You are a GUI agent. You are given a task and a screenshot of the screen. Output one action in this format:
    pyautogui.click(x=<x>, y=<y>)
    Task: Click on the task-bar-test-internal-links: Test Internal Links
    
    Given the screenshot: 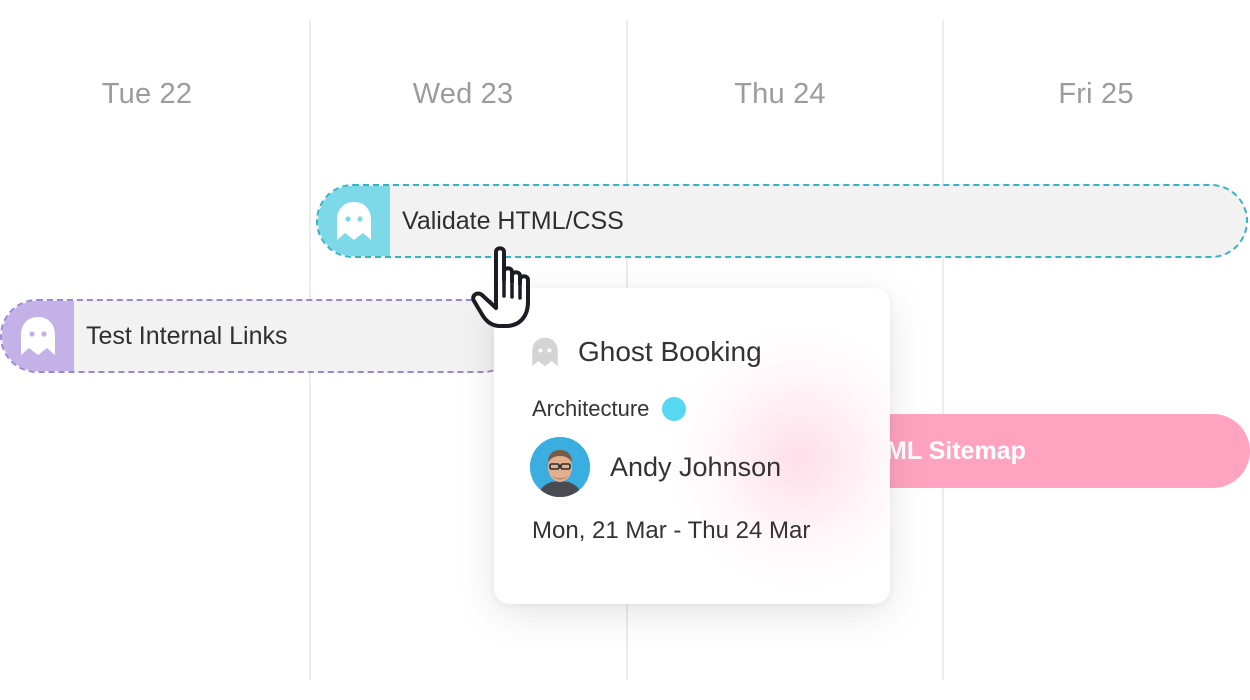 What is the action you would take?
    pyautogui.click(x=260, y=336)
    